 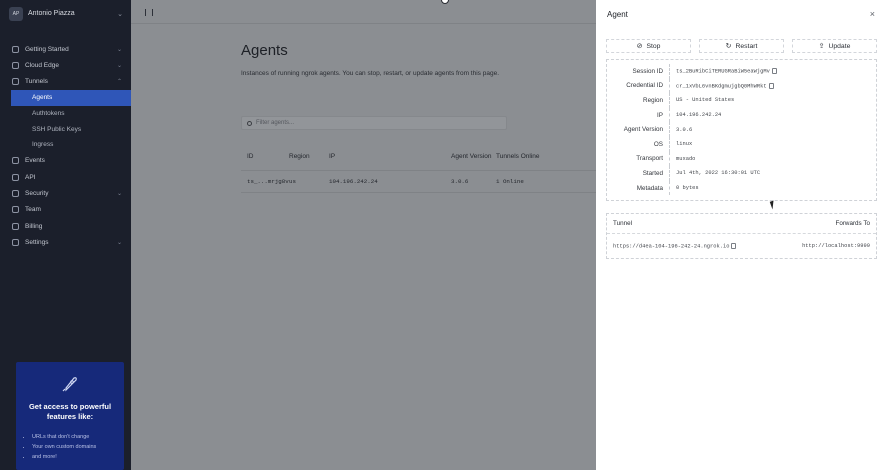 What do you see at coordinates (65, 210) in the screenshot?
I see `sidebar-item-team: Team` at bounding box center [65, 210].